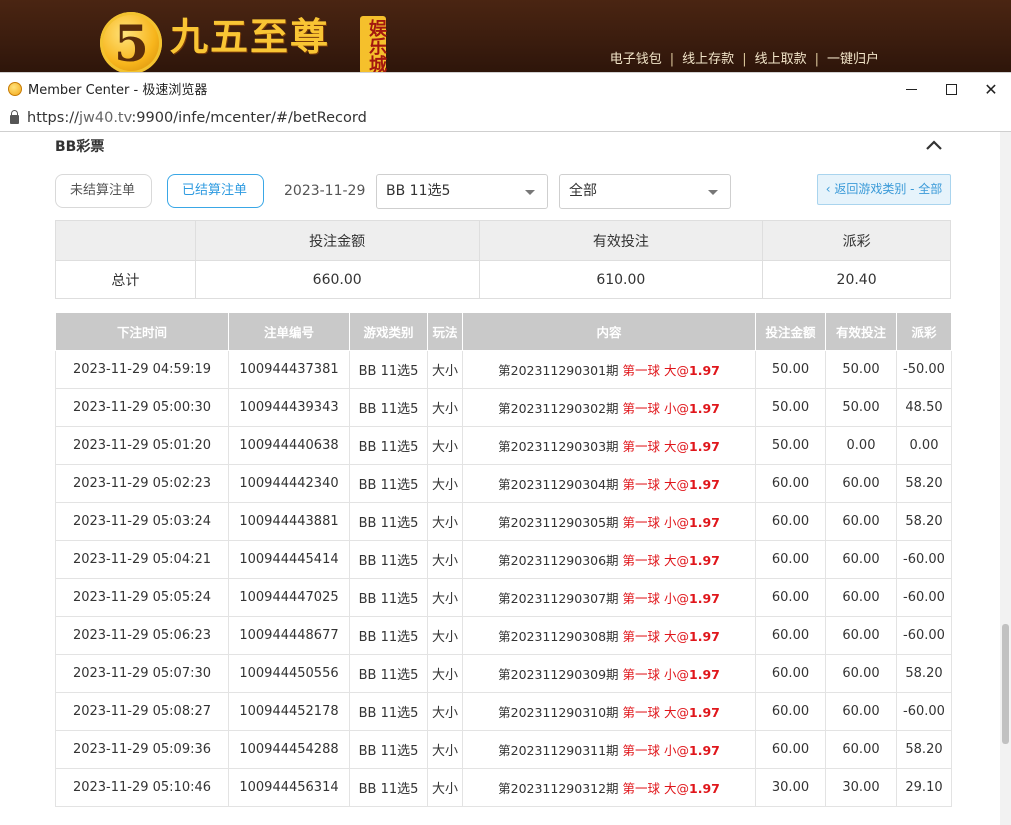 This screenshot has height=825, width=1011. Describe the element at coordinates (781, 59) in the screenshot. I see `link-withdraw: 线上取款` at that location.